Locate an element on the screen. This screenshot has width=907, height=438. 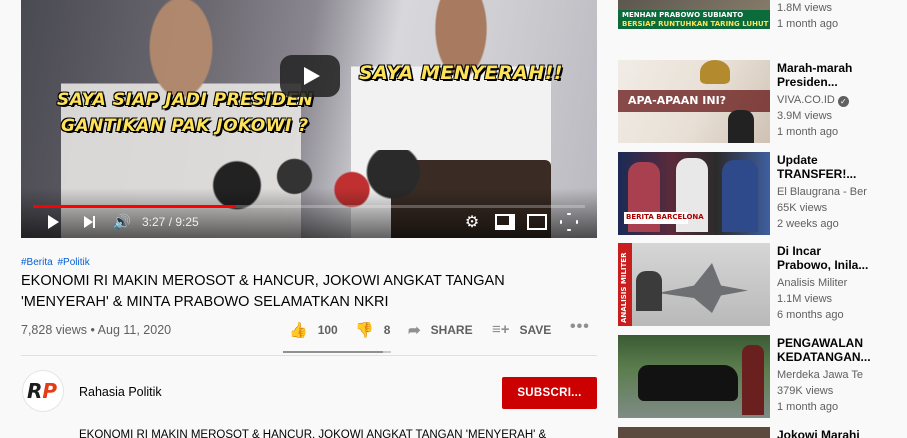
thumb-caption: APA-APAAN INI? is located at coordinates (677, 100).